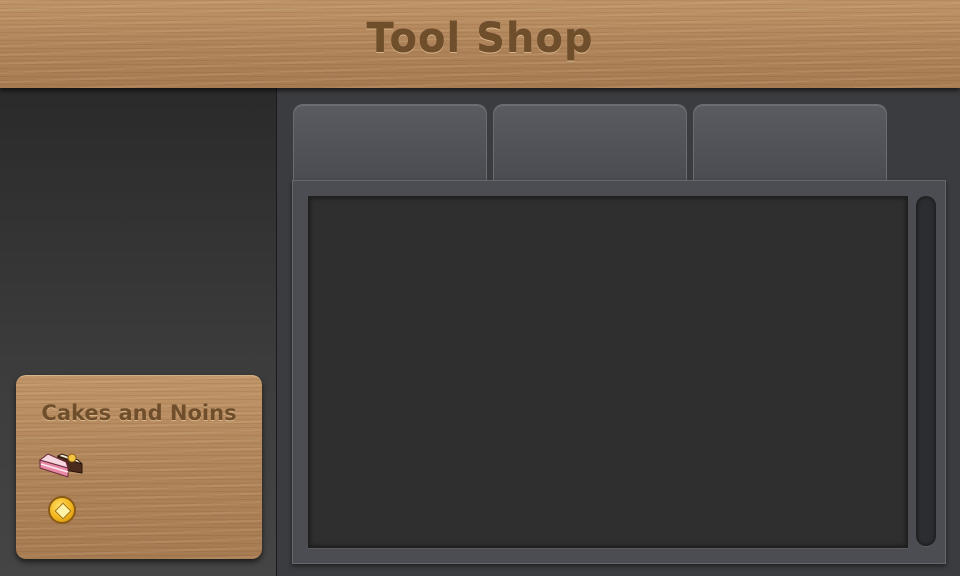 This screenshot has width=960, height=576. Describe the element at coordinates (926, 371) in the screenshot. I see `scrollbar` at that location.